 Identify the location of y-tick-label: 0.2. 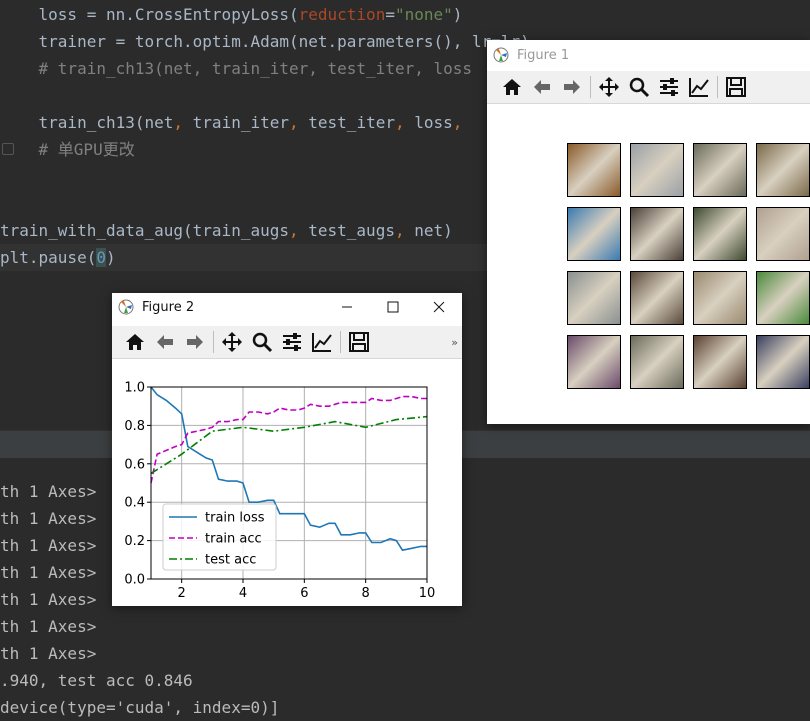
(134, 541).